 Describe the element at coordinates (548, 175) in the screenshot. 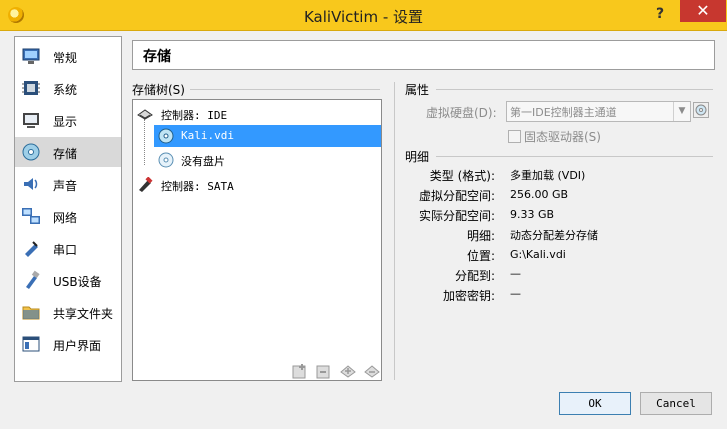

I see `detail-type-value: 多重加载 (VDI)` at that location.